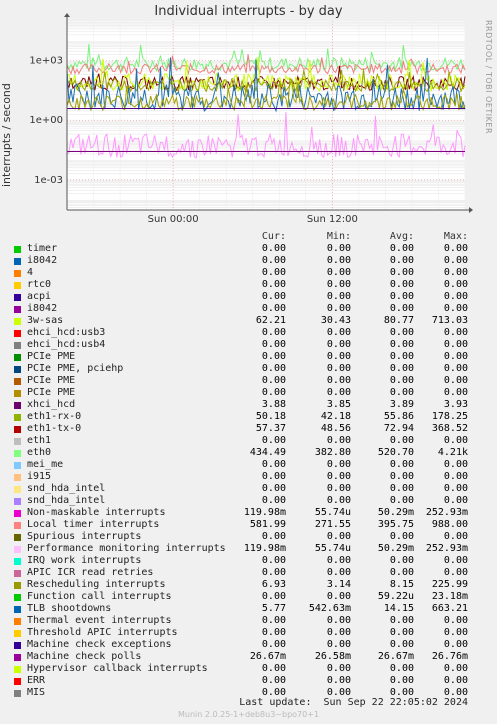 This screenshot has width=497, height=724. What do you see at coordinates (248, 645) in the screenshot?
I see `legend-row: Machine check exceptions 0.00 0.00 0.00 0.00` at bounding box center [248, 645].